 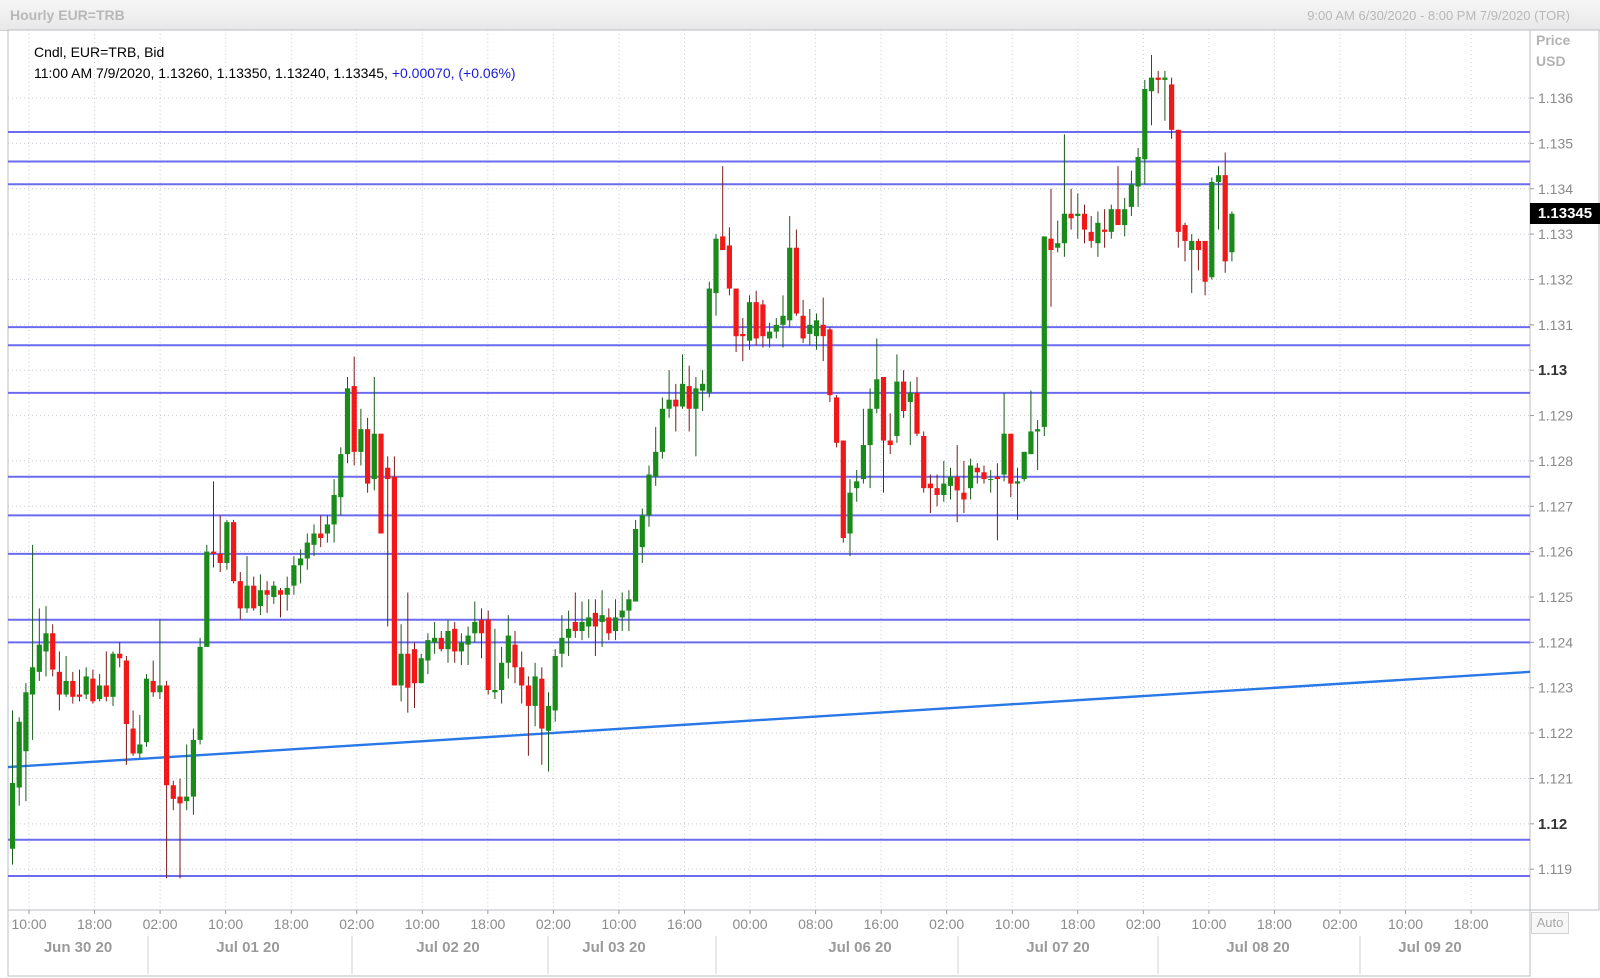 I want to click on y-tick-label: 1.125, so click(x=1555, y=597).